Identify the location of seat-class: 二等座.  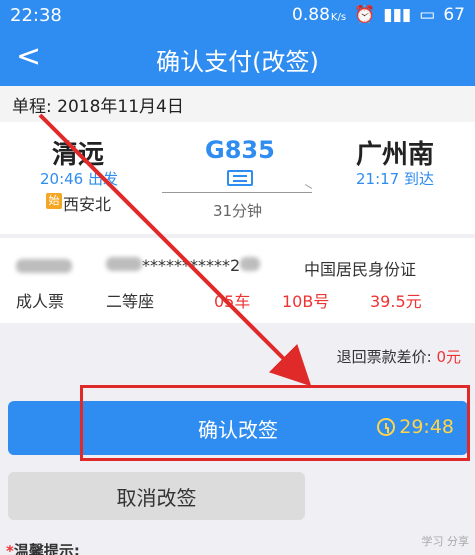
(130, 301).